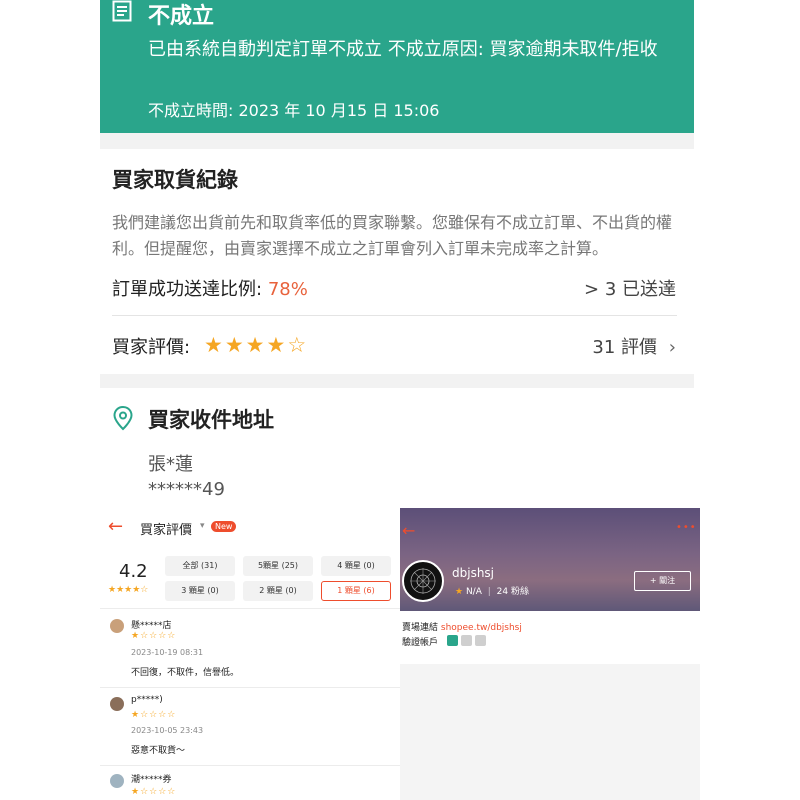  I want to click on success-rate-row: 訂單成功送達比例: 78%, so click(210, 288).